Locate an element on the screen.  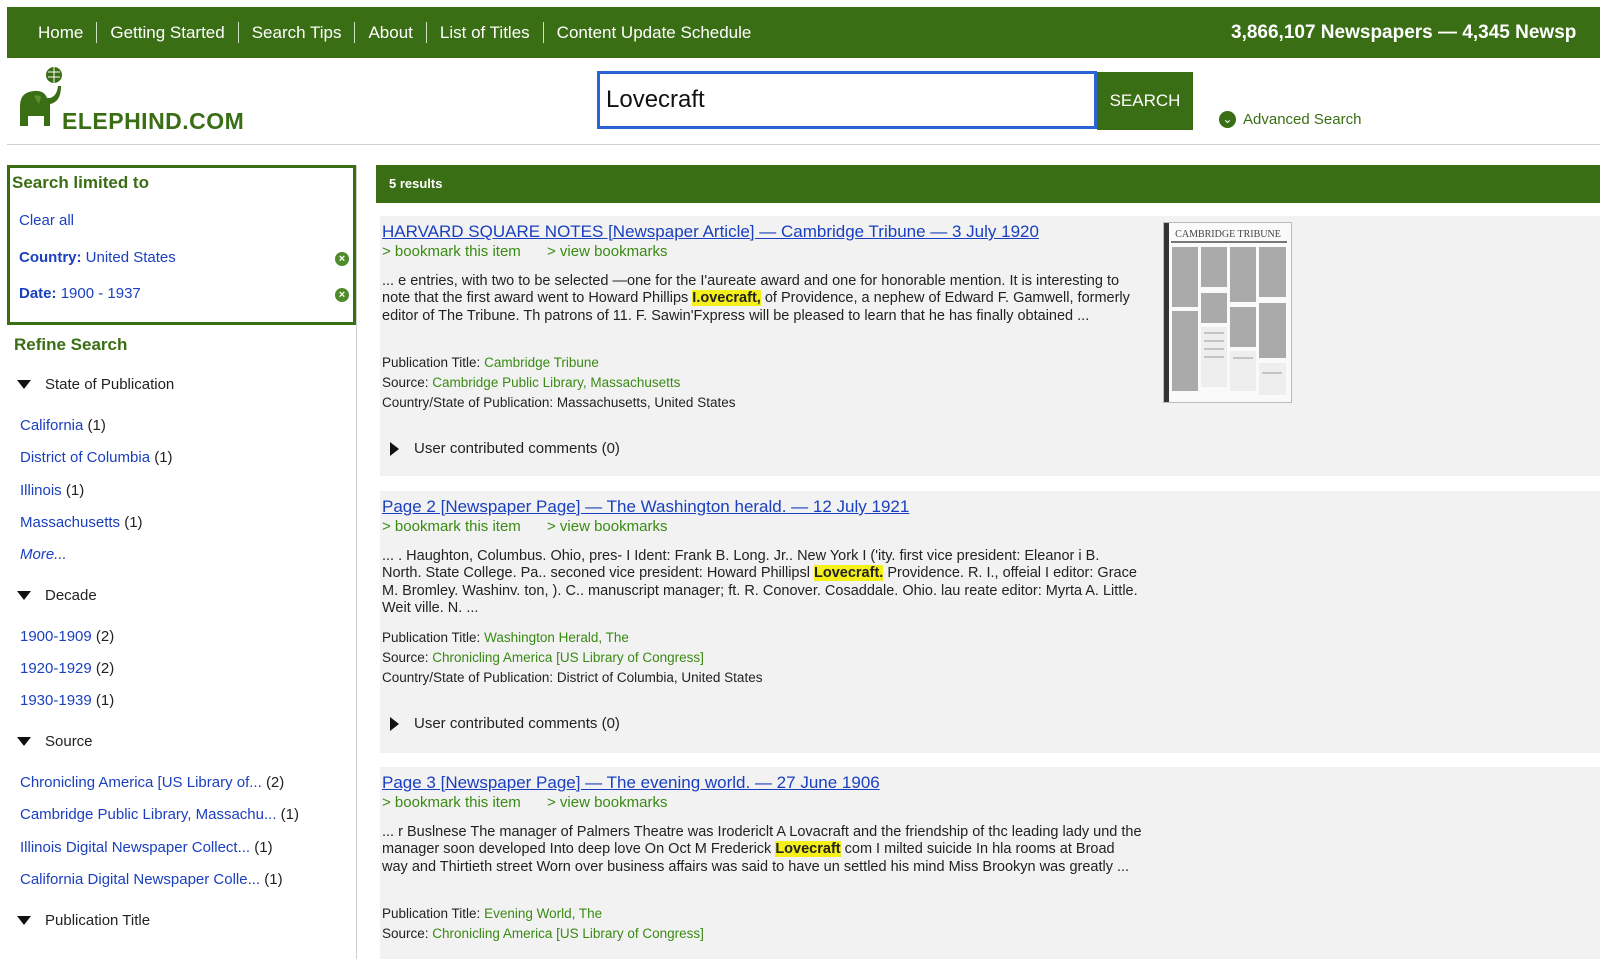
search-term-highlight: Lovecraft. is located at coordinates (849, 573).